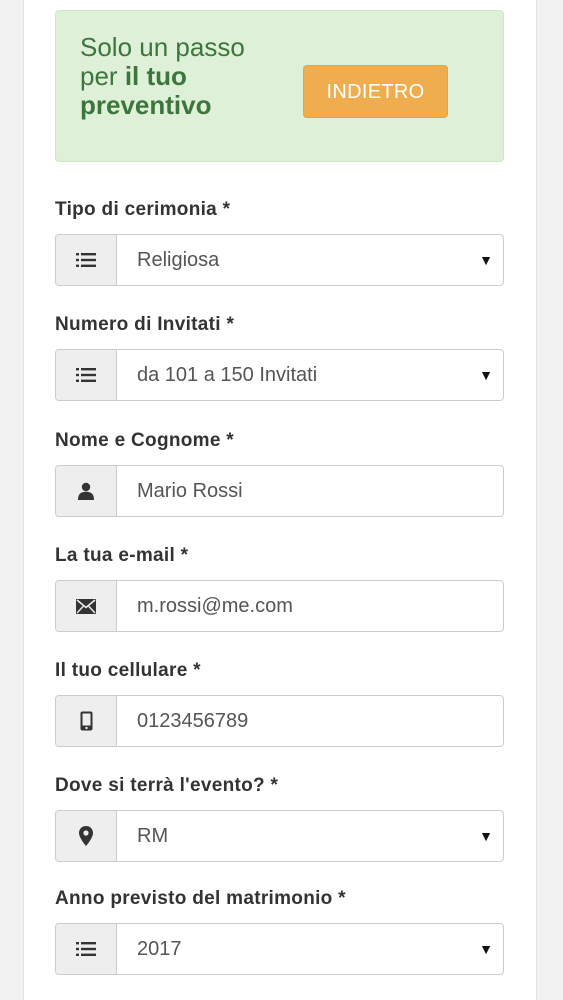 This screenshot has height=1000, width=563. I want to click on email-label: La tua e-mail *, so click(122, 555).